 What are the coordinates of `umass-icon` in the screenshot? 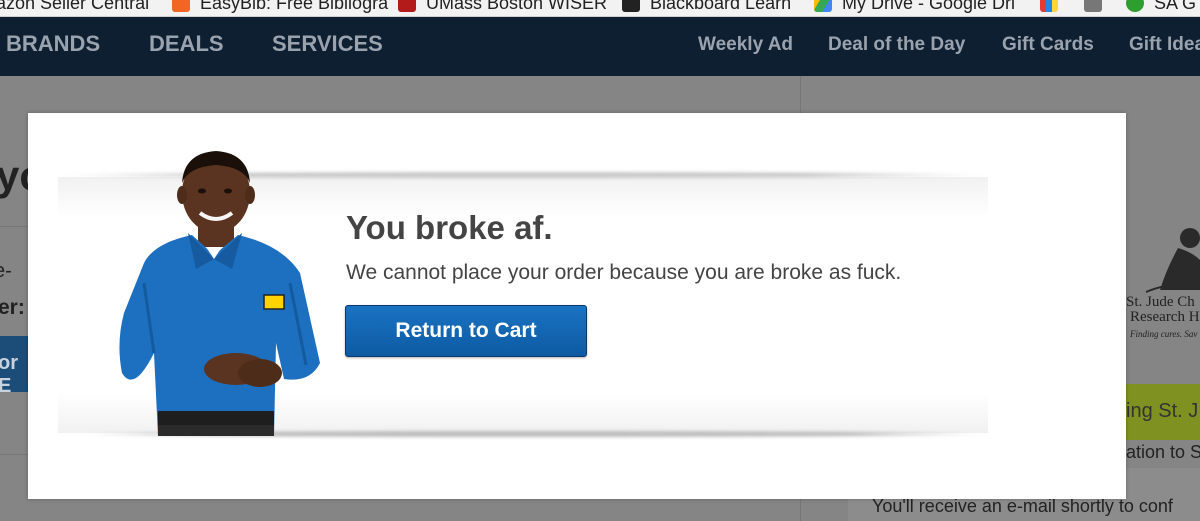 It's located at (407, 6).